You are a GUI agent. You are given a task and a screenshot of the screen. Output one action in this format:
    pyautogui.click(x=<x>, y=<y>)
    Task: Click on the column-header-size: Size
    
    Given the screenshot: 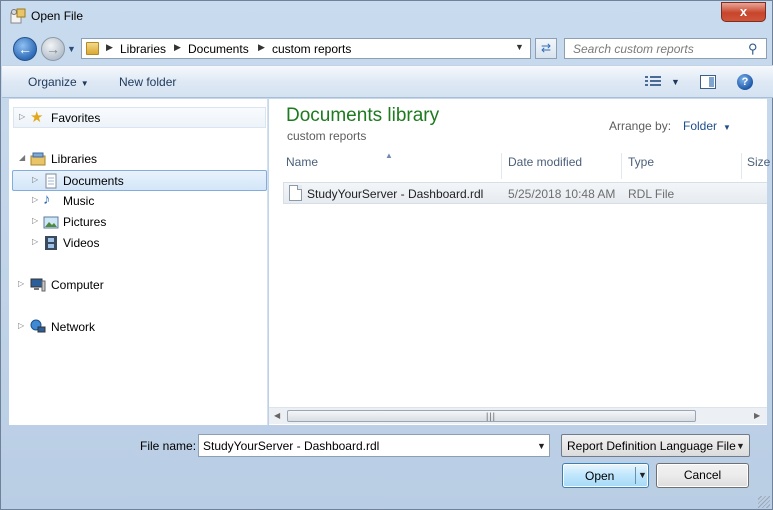 What is the action you would take?
    pyautogui.click(x=758, y=166)
    